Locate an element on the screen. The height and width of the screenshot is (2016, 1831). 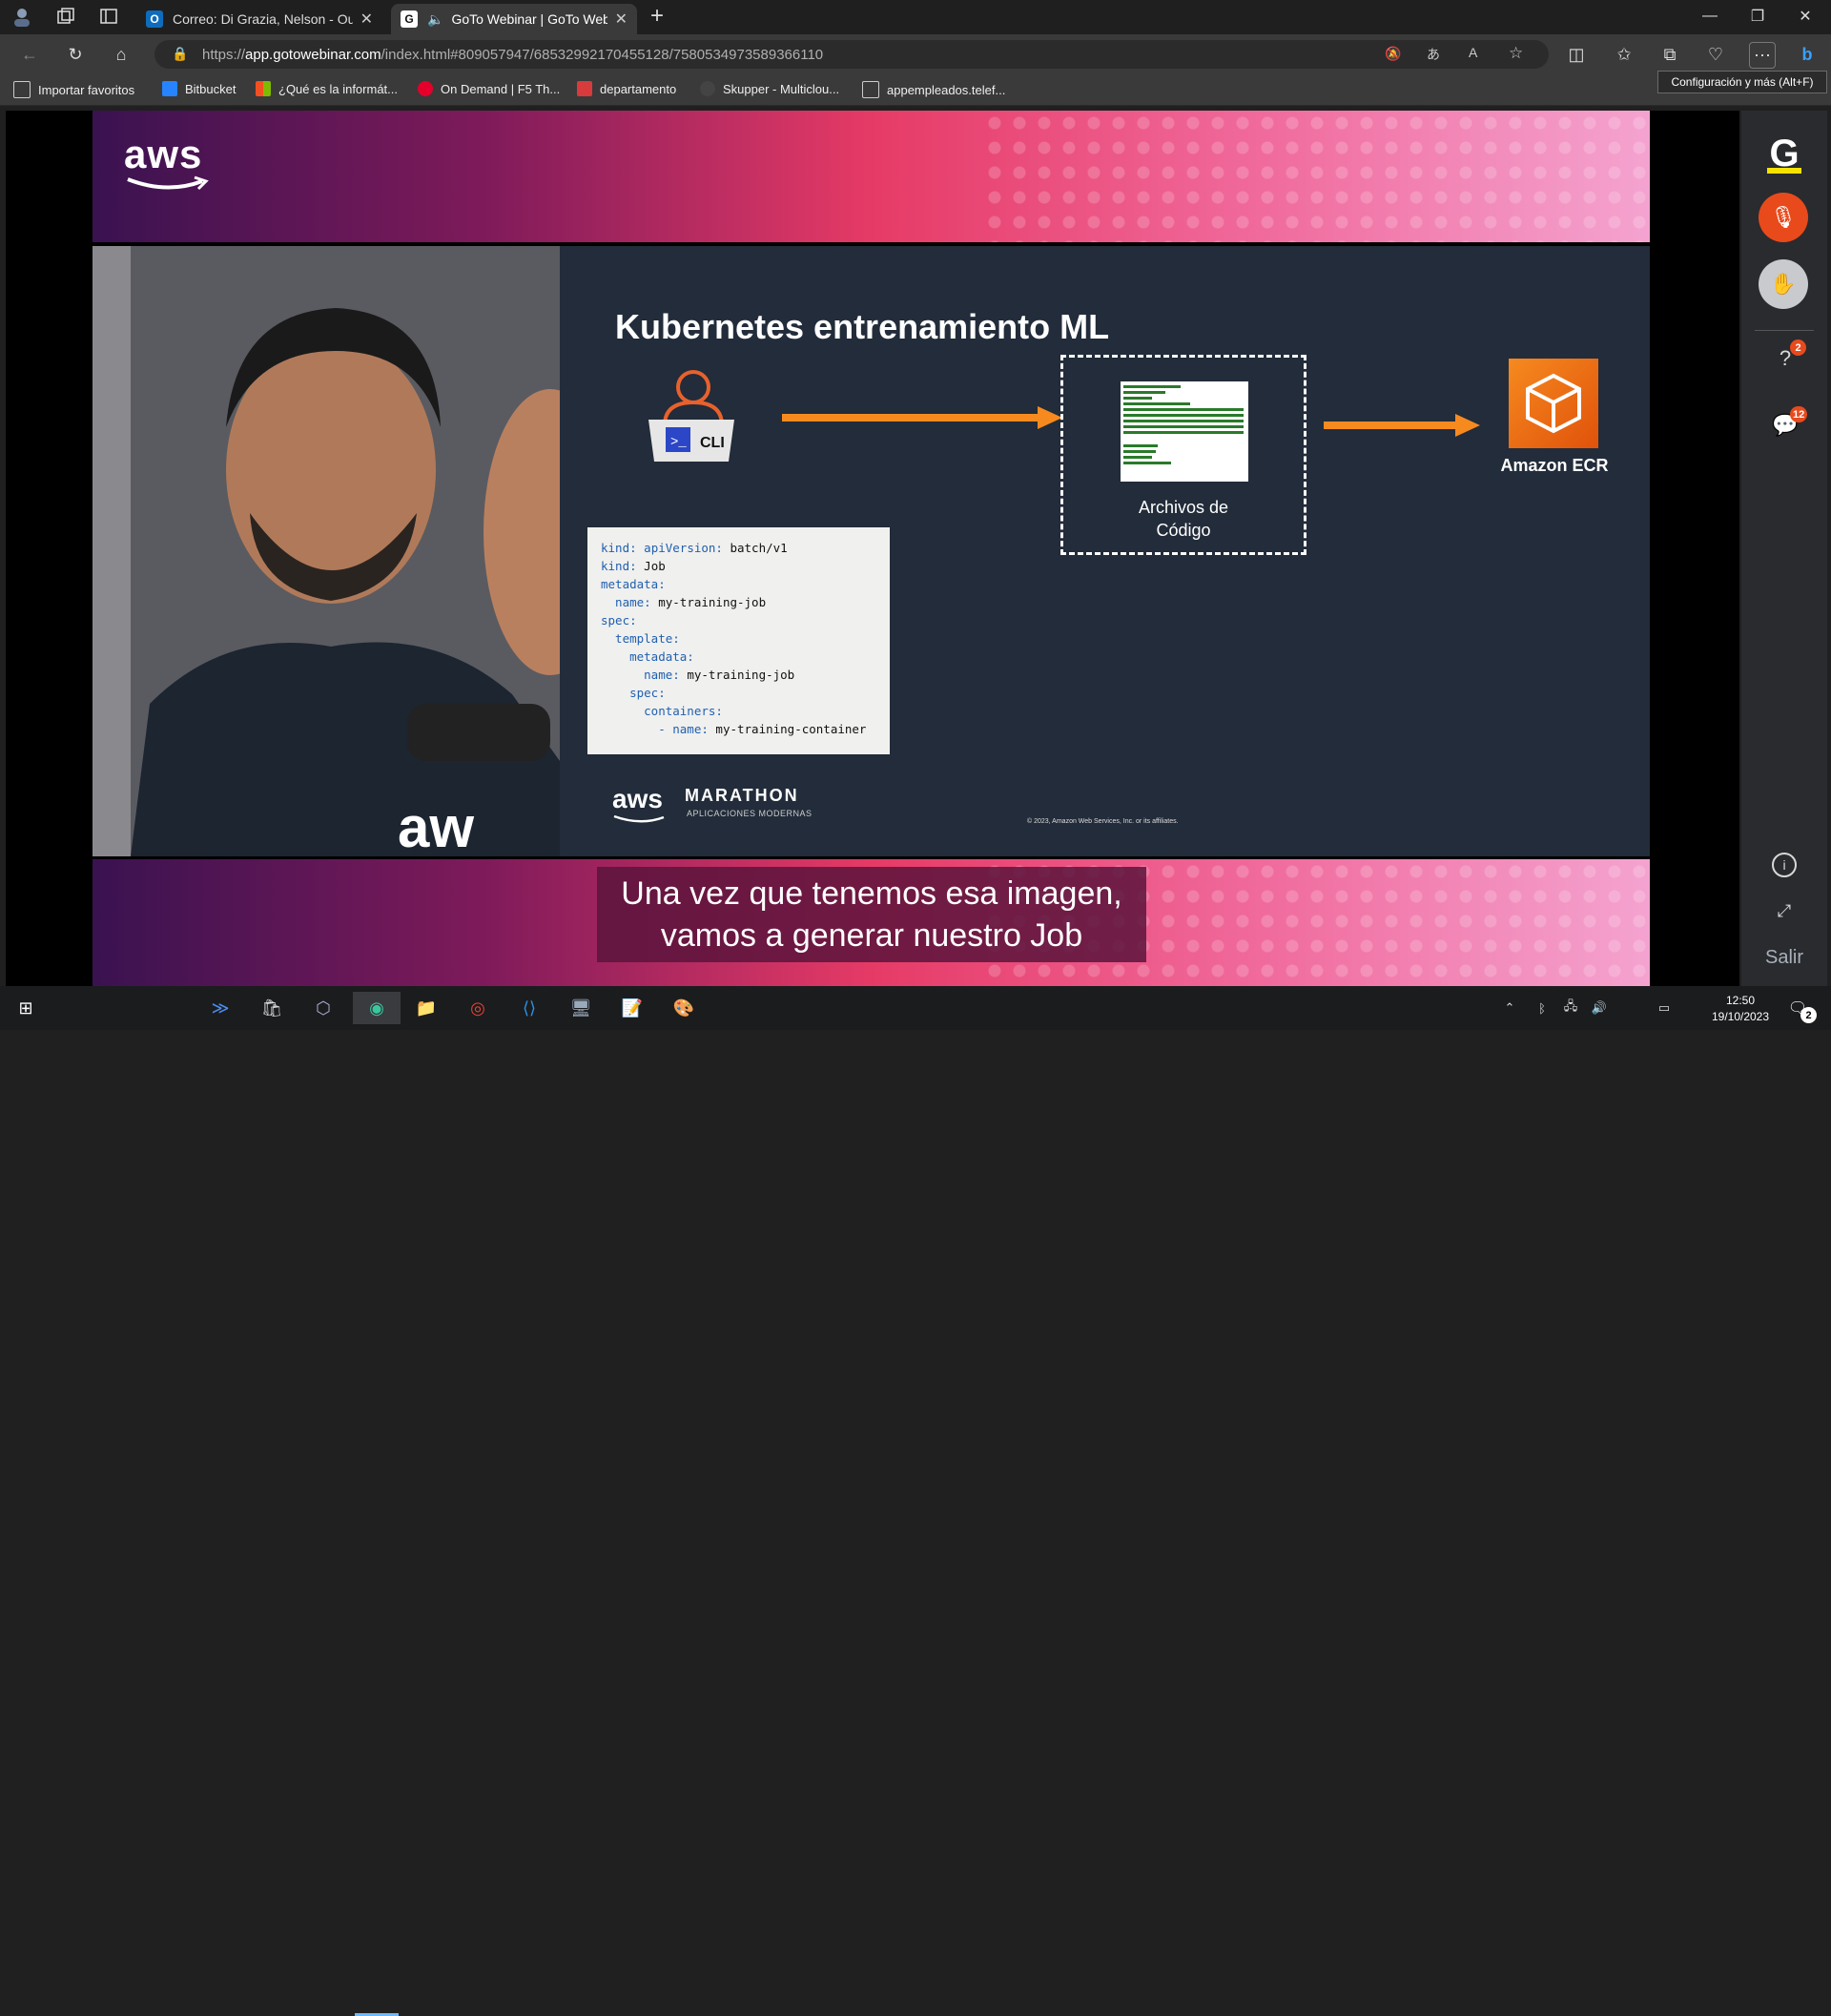
aws-smile-small-icon is located at coordinates (639, 818).